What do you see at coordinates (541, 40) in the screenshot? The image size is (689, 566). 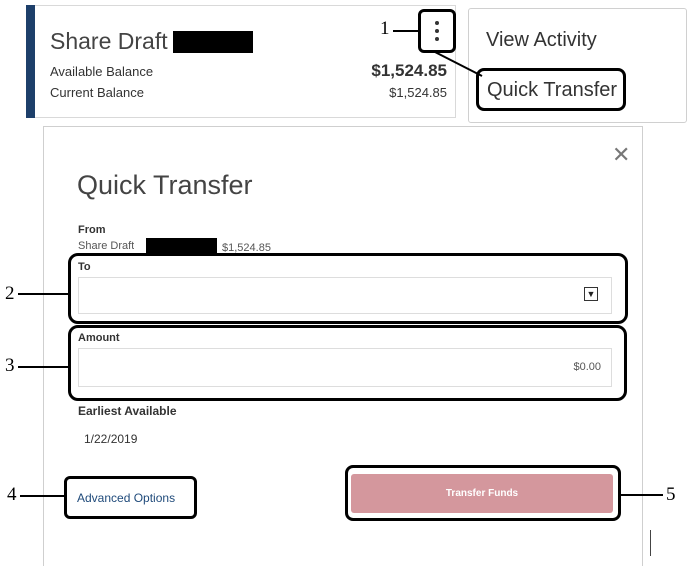 I see `menu-item-view-activity: View Activity` at bounding box center [541, 40].